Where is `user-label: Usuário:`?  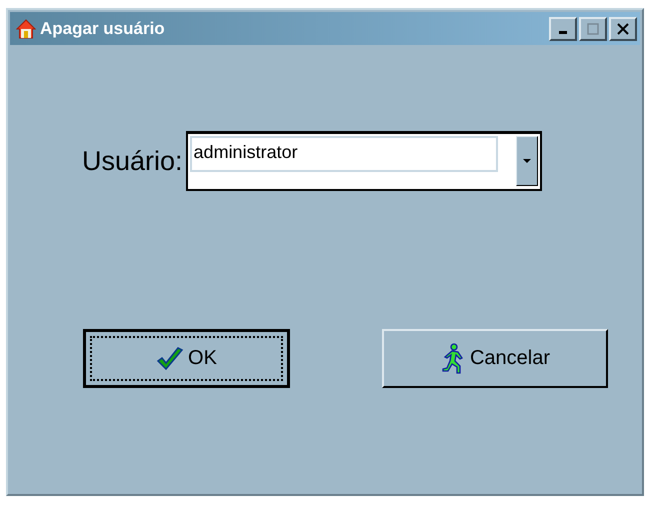
user-label: Usuário: is located at coordinates (132, 161).